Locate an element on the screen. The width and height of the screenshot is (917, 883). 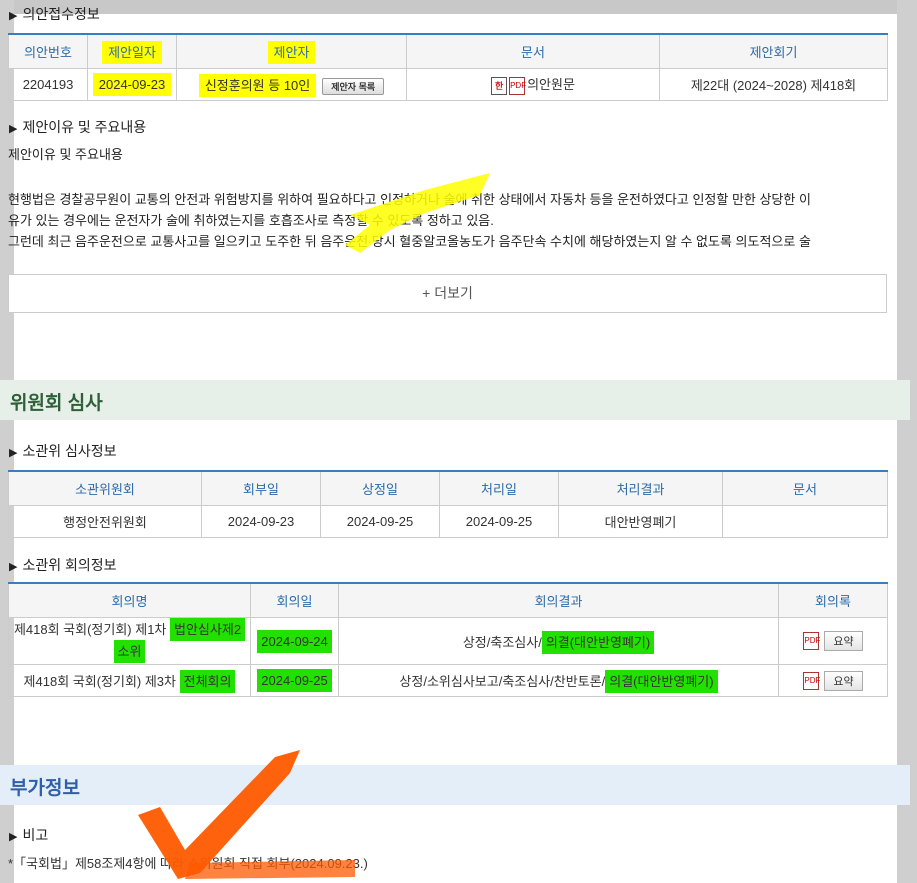
hwp-icon: 한 is located at coordinates (499, 85).